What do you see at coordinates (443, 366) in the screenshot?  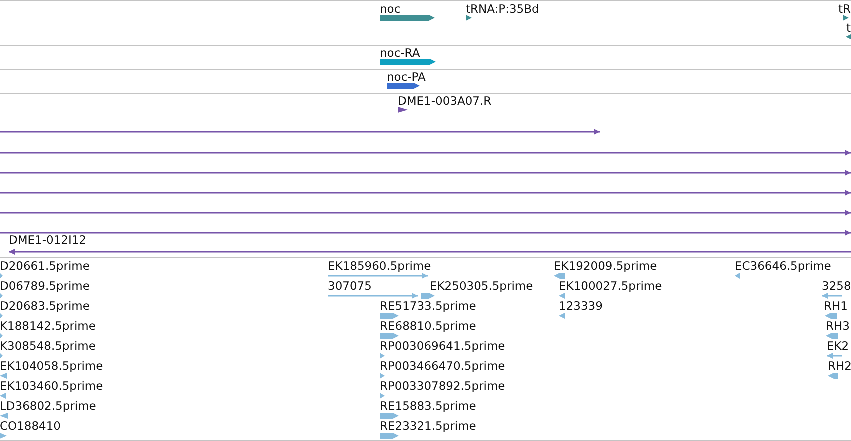 I see `feature-label: RP003466470.5prime` at bounding box center [443, 366].